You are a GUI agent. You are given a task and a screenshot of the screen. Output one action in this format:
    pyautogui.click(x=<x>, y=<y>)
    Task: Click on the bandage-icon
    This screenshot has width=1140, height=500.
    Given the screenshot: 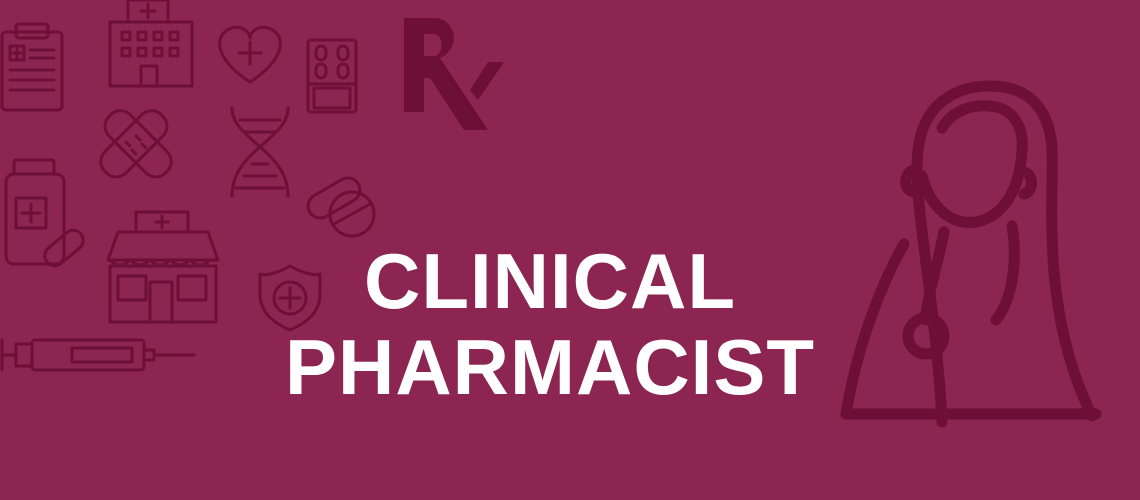 What is the action you would take?
    pyautogui.click(x=136, y=144)
    